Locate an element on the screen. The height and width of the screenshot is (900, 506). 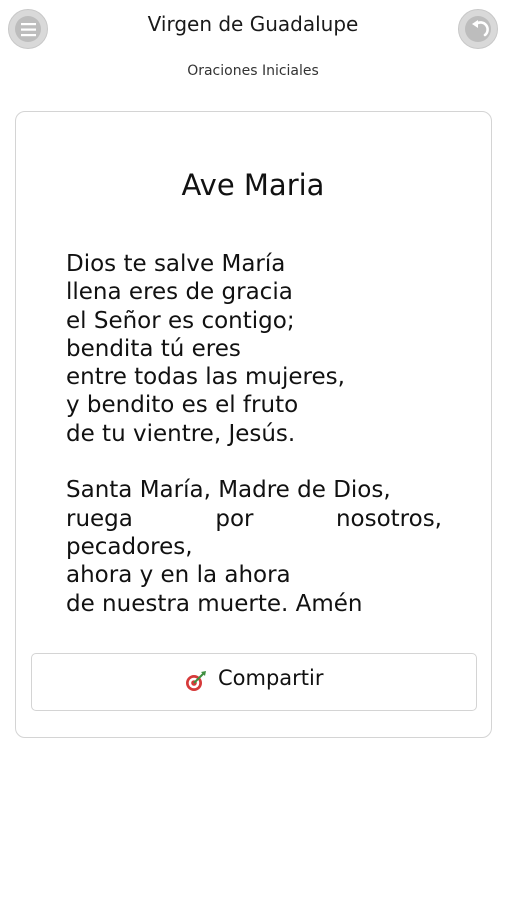
prayer-line: ruega por nosotros, is located at coordinates (254, 518).